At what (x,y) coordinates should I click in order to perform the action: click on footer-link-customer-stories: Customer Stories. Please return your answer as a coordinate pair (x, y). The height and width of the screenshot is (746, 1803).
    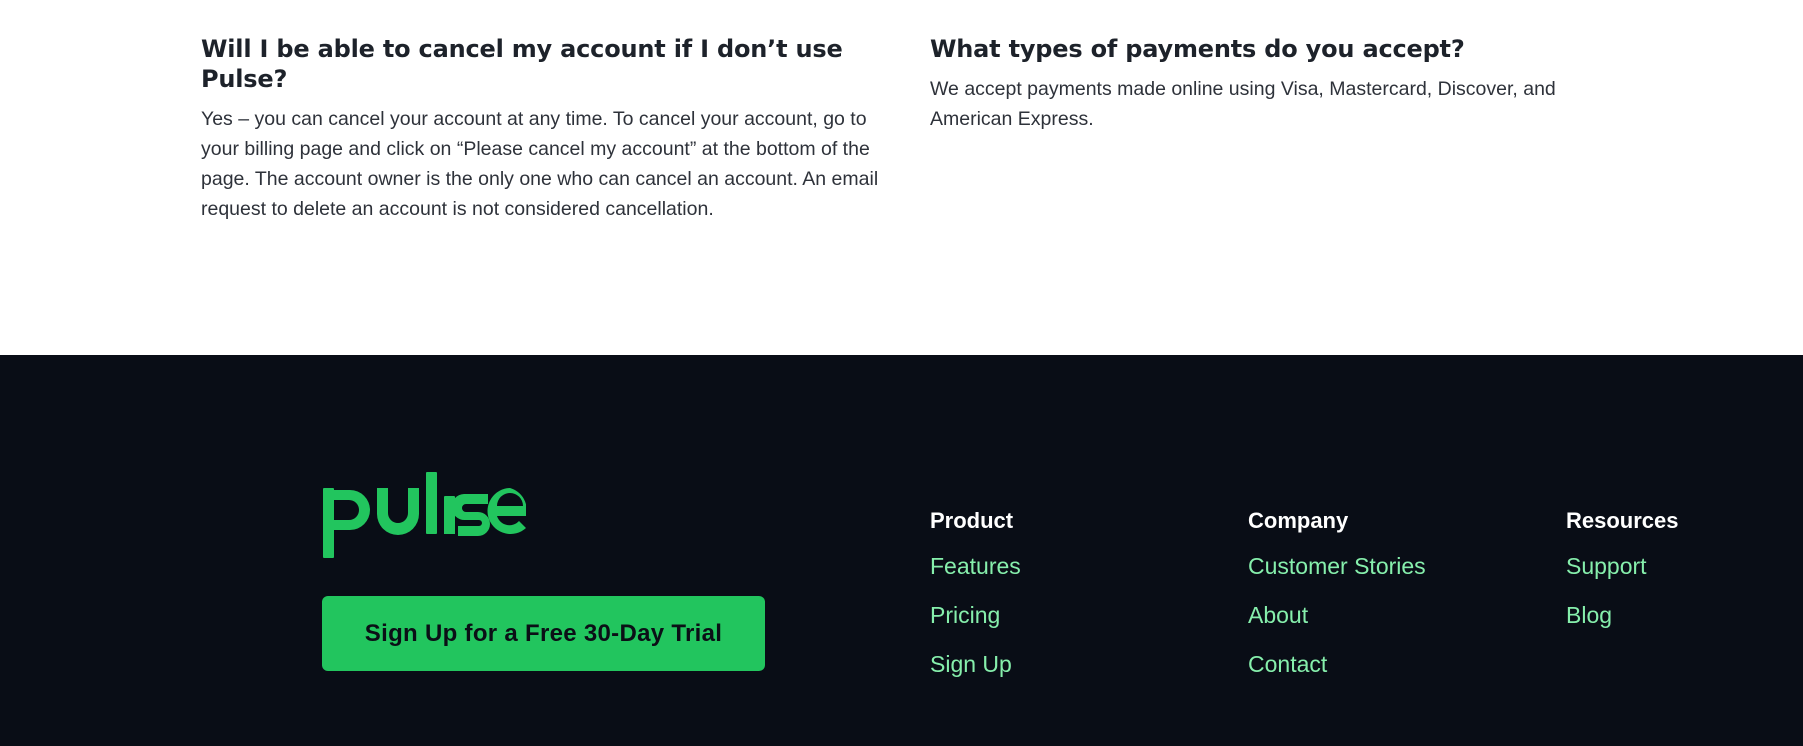
    Looking at the image, I should click on (1337, 566).